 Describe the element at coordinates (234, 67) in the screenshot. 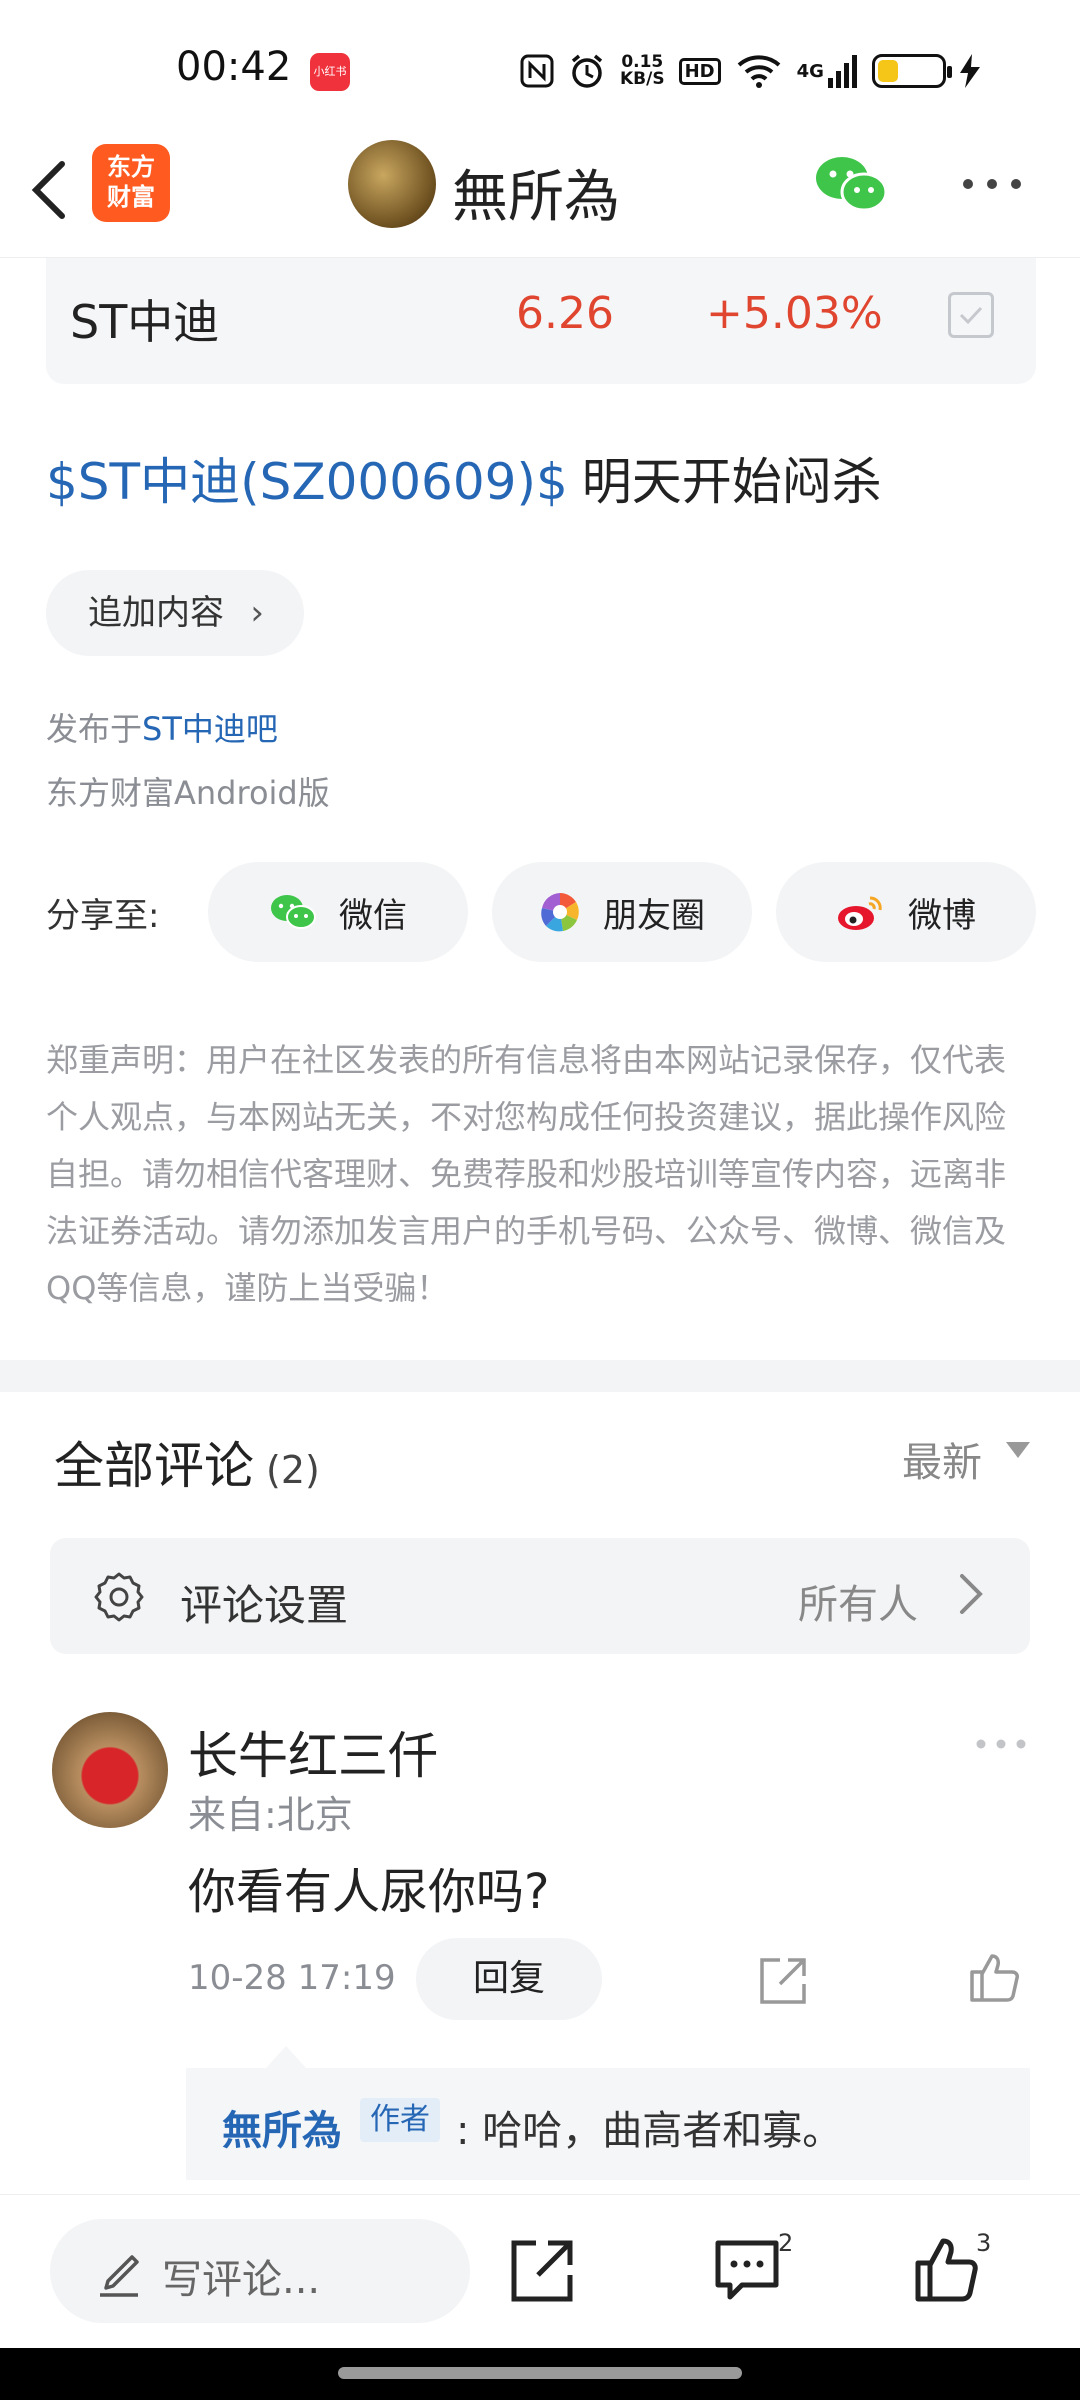

I see `status-time: 00:42` at that location.